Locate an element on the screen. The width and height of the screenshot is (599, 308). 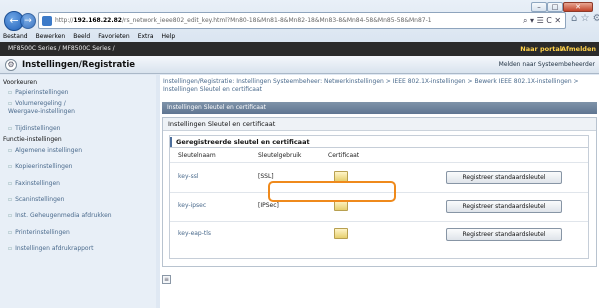
menu-bestand: Bestand is located at coordinates (15, 37).